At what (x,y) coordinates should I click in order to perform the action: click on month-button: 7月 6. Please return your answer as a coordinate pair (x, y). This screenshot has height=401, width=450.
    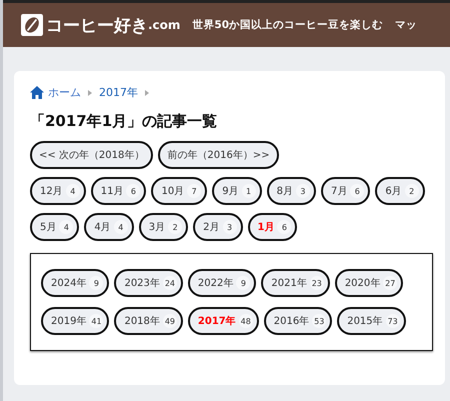
    Looking at the image, I should click on (345, 191).